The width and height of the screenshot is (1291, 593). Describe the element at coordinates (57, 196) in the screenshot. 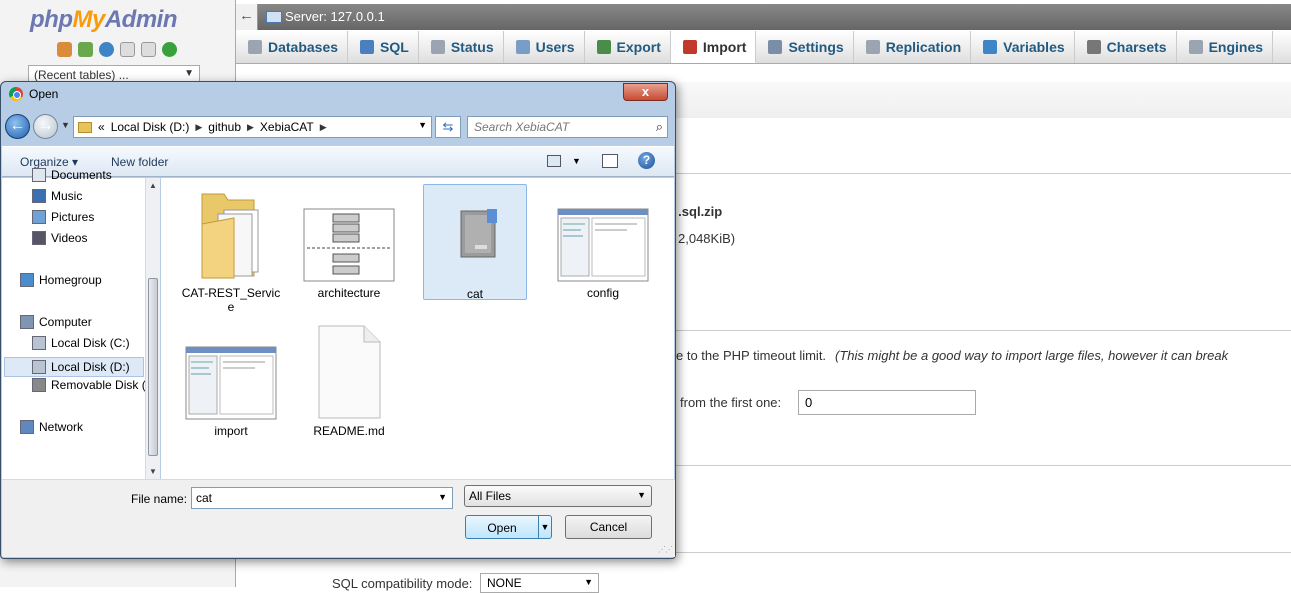

I see `nav-item: Music` at that location.